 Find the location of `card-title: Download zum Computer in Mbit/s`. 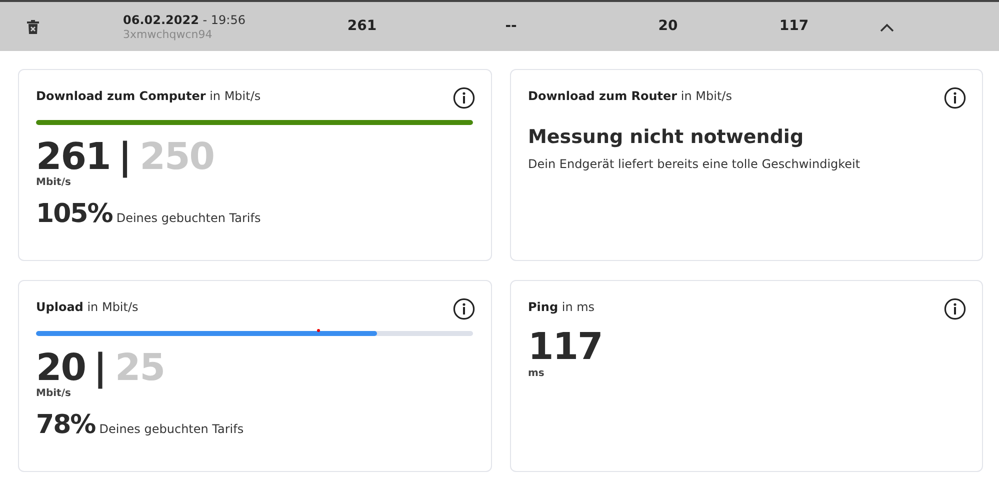

card-title: Download zum Computer in Mbit/s is located at coordinates (148, 96).